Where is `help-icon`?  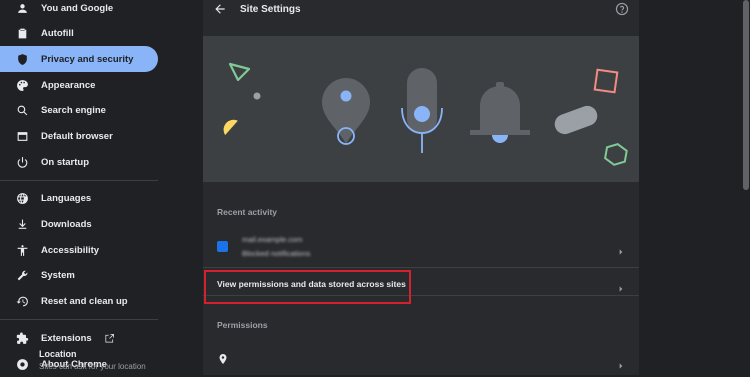
help-icon is located at coordinates (622, 9).